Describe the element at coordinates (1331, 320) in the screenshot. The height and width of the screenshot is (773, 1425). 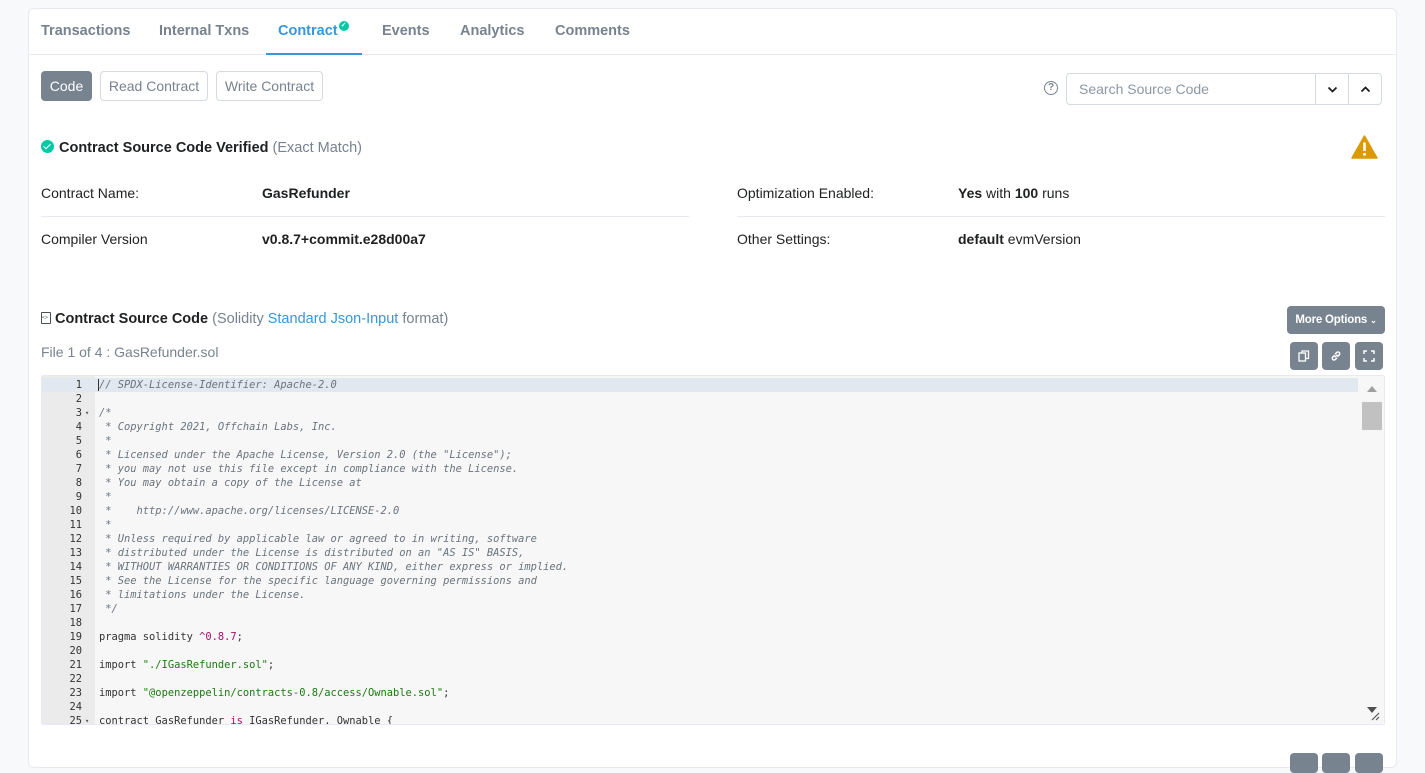
I see `more-options-label: More Options` at that location.